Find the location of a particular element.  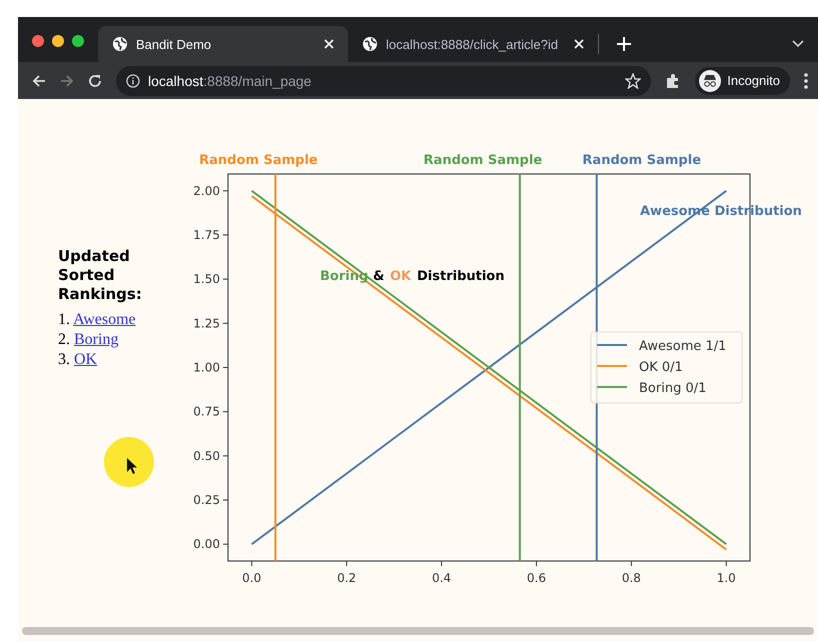

star-icon is located at coordinates (633, 80).